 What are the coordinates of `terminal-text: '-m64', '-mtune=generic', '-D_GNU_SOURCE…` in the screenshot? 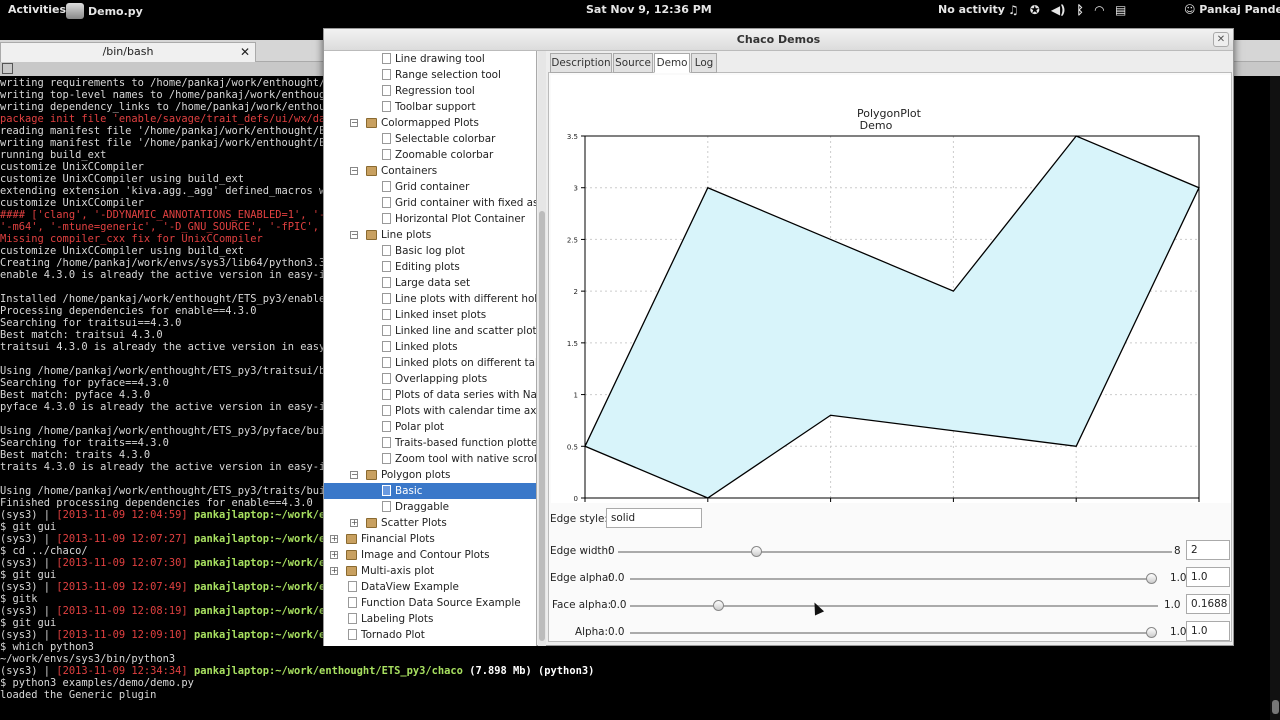 It's located at (166, 227).